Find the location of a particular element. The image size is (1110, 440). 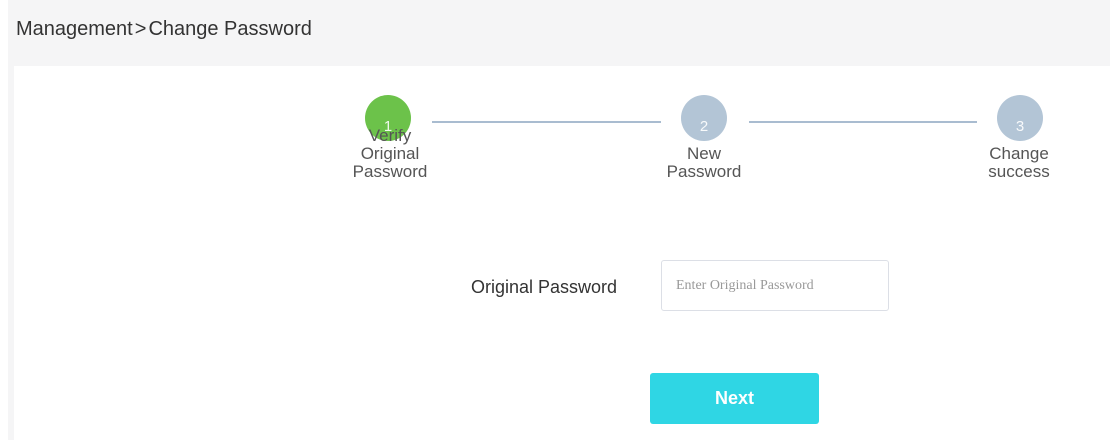

step-1-label-line1: Verify is located at coordinates (390, 135).